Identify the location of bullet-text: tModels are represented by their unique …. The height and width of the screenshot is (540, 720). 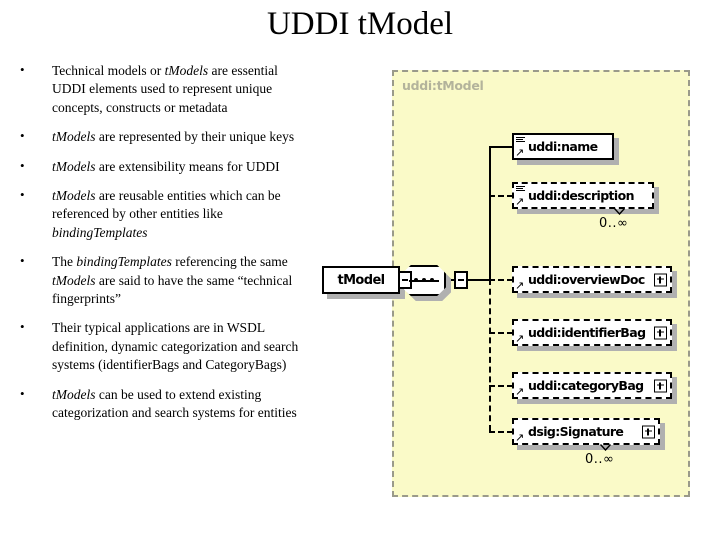
(173, 137).